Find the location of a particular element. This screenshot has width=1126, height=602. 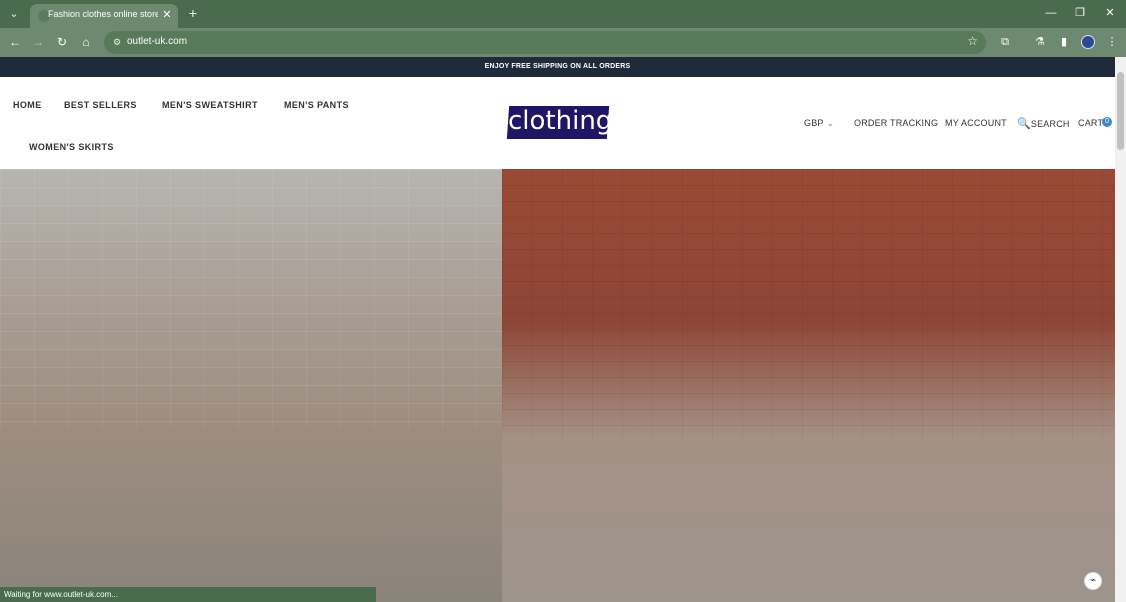

reload-icon: ↻ is located at coordinates (62, 42).